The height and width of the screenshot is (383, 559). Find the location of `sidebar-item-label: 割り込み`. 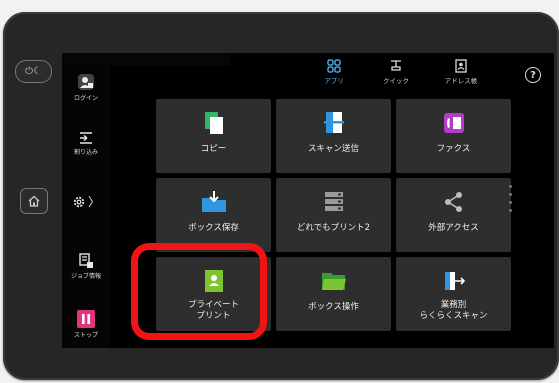

sidebar-item-label: 割り込み is located at coordinates (85, 152).